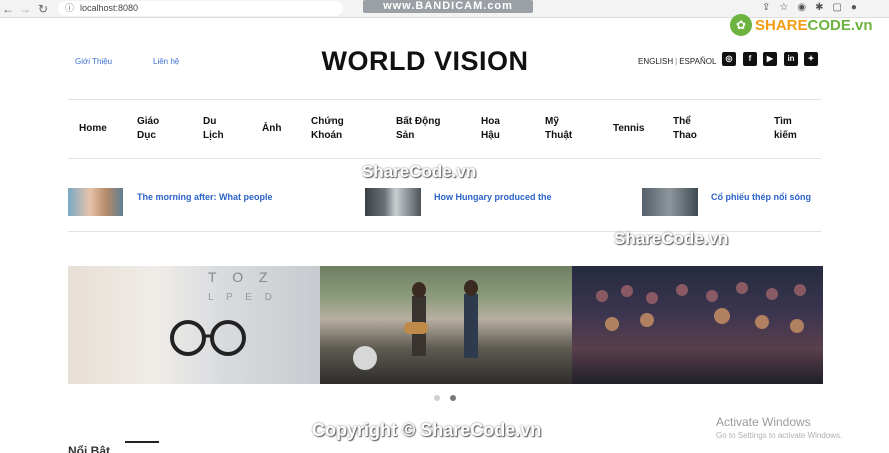  What do you see at coordinates (785, 129) in the screenshot?
I see `menu-item-search: Tìm kiếm` at bounding box center [785, 129].